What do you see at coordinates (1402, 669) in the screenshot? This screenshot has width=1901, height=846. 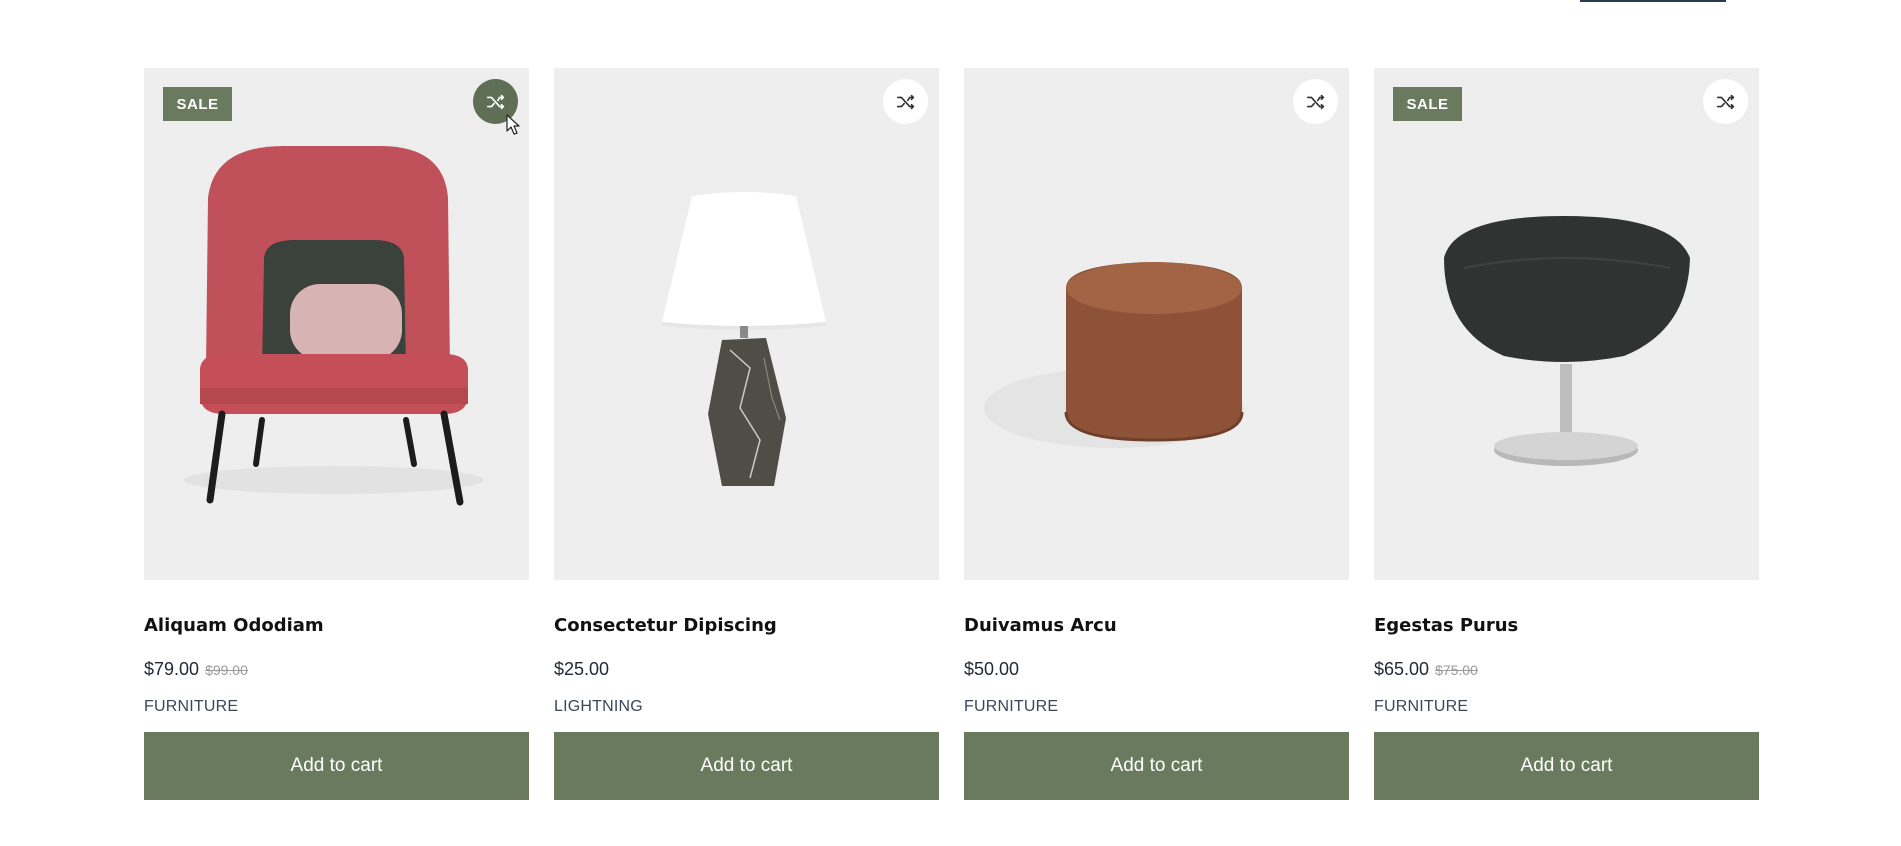 I see `product-price: $65.00` at bounding box center [1402, 669].